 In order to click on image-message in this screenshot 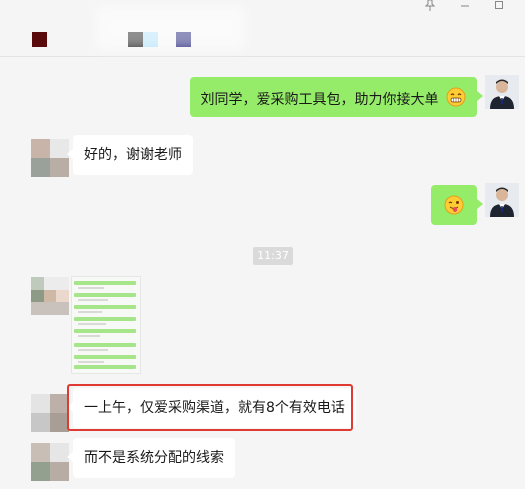, I will do `click(106, 325)`.